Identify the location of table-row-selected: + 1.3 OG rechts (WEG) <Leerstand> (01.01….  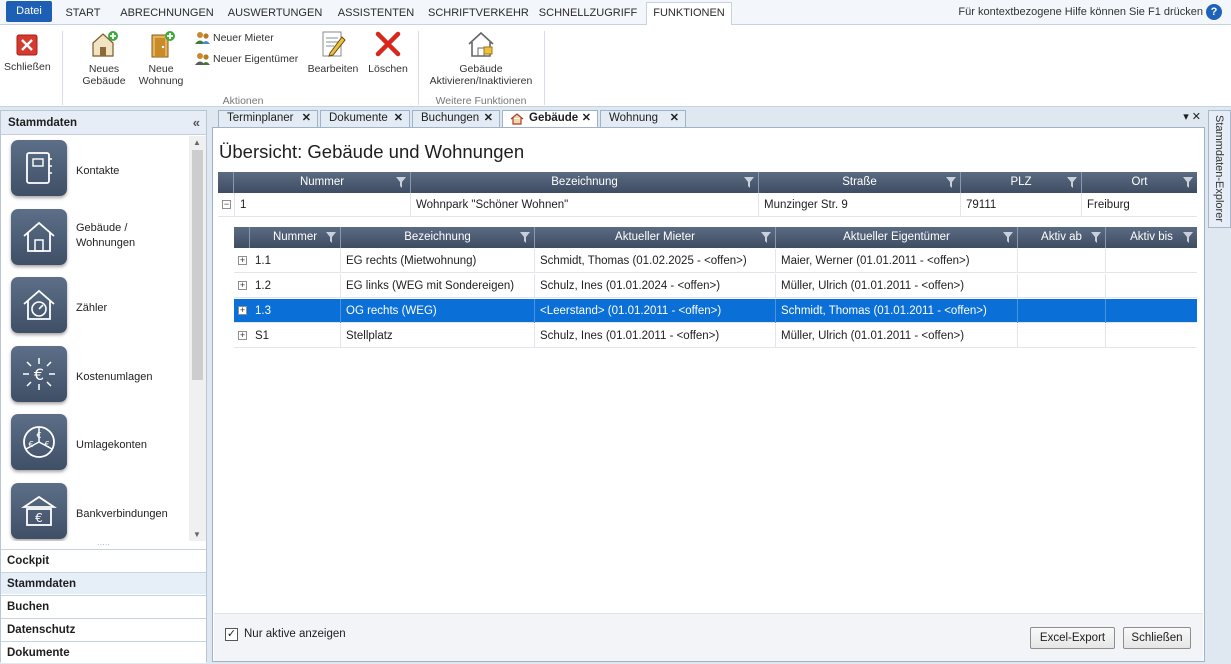
(715, 311).